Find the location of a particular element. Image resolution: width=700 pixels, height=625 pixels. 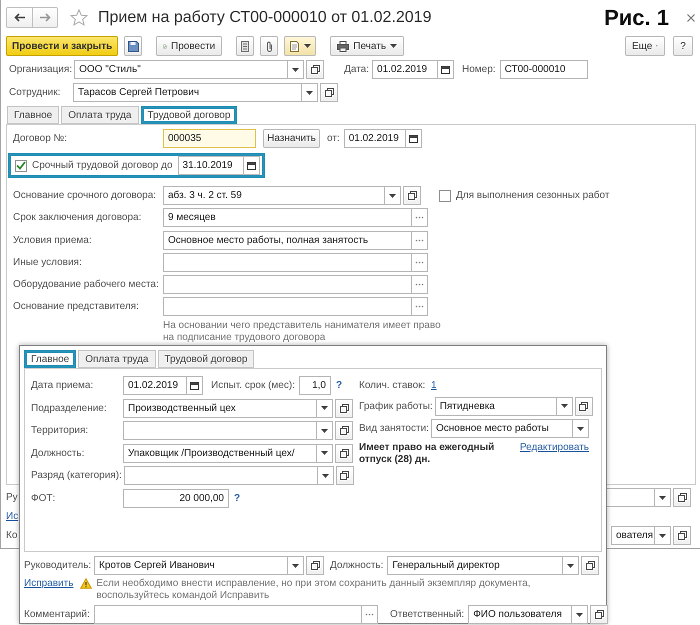

edit-link: Редактировать is located at coordinates (554, 447).